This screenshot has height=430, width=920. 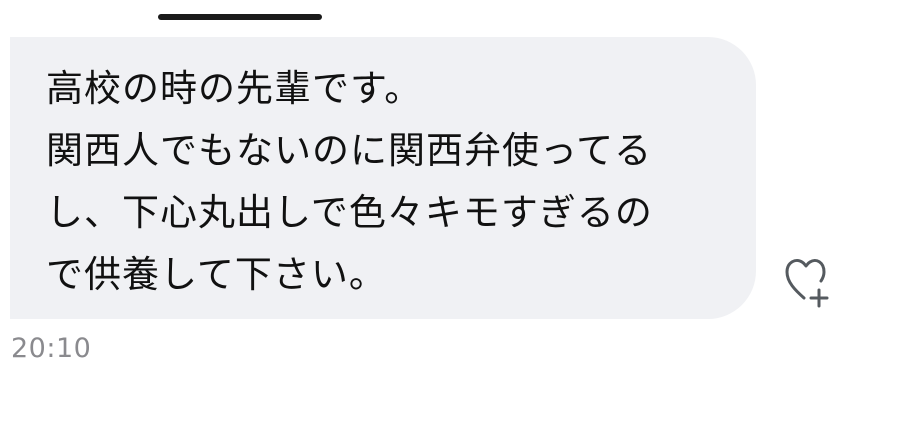 What do you see at coordinates (807, 283) in the screenshot?
I see `heart-plus-icon` at bounding box center [807, 283].